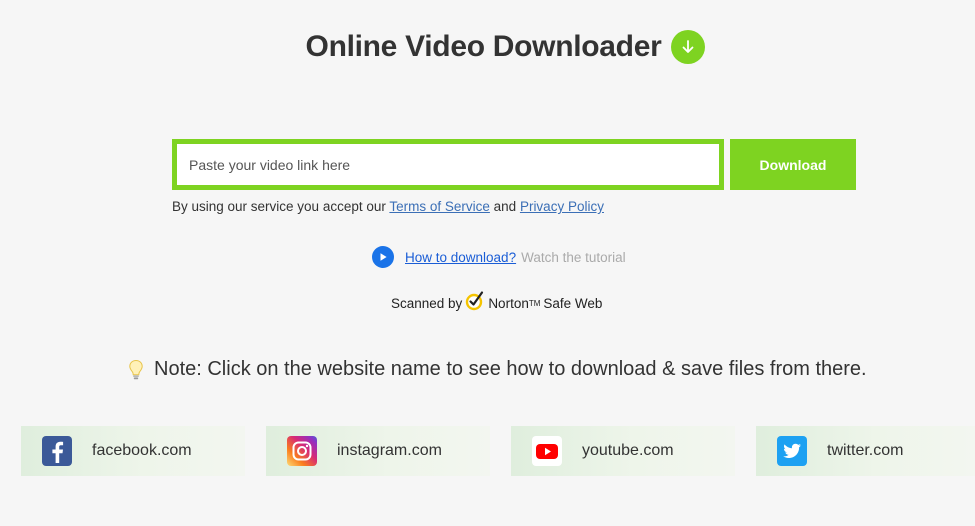  Describe the element at coordinates (504, 206) in the screenshot. I see `terms-and: and` at that location.